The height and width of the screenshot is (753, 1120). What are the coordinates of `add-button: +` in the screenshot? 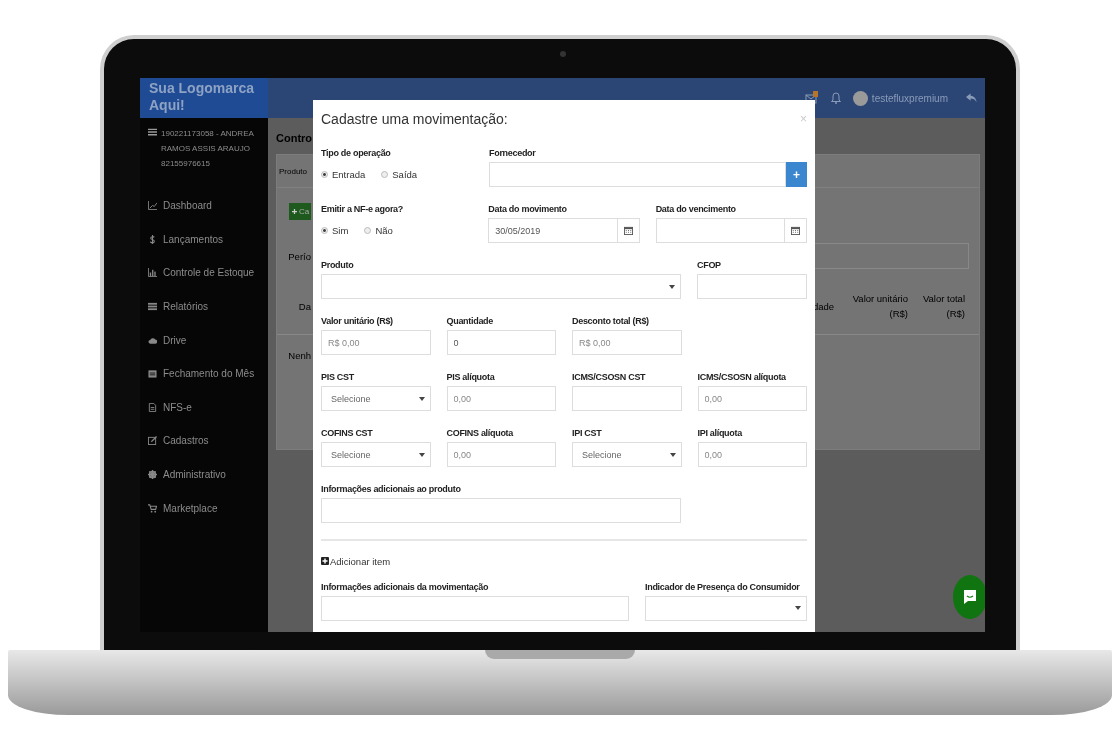 It's located at (796, 174).